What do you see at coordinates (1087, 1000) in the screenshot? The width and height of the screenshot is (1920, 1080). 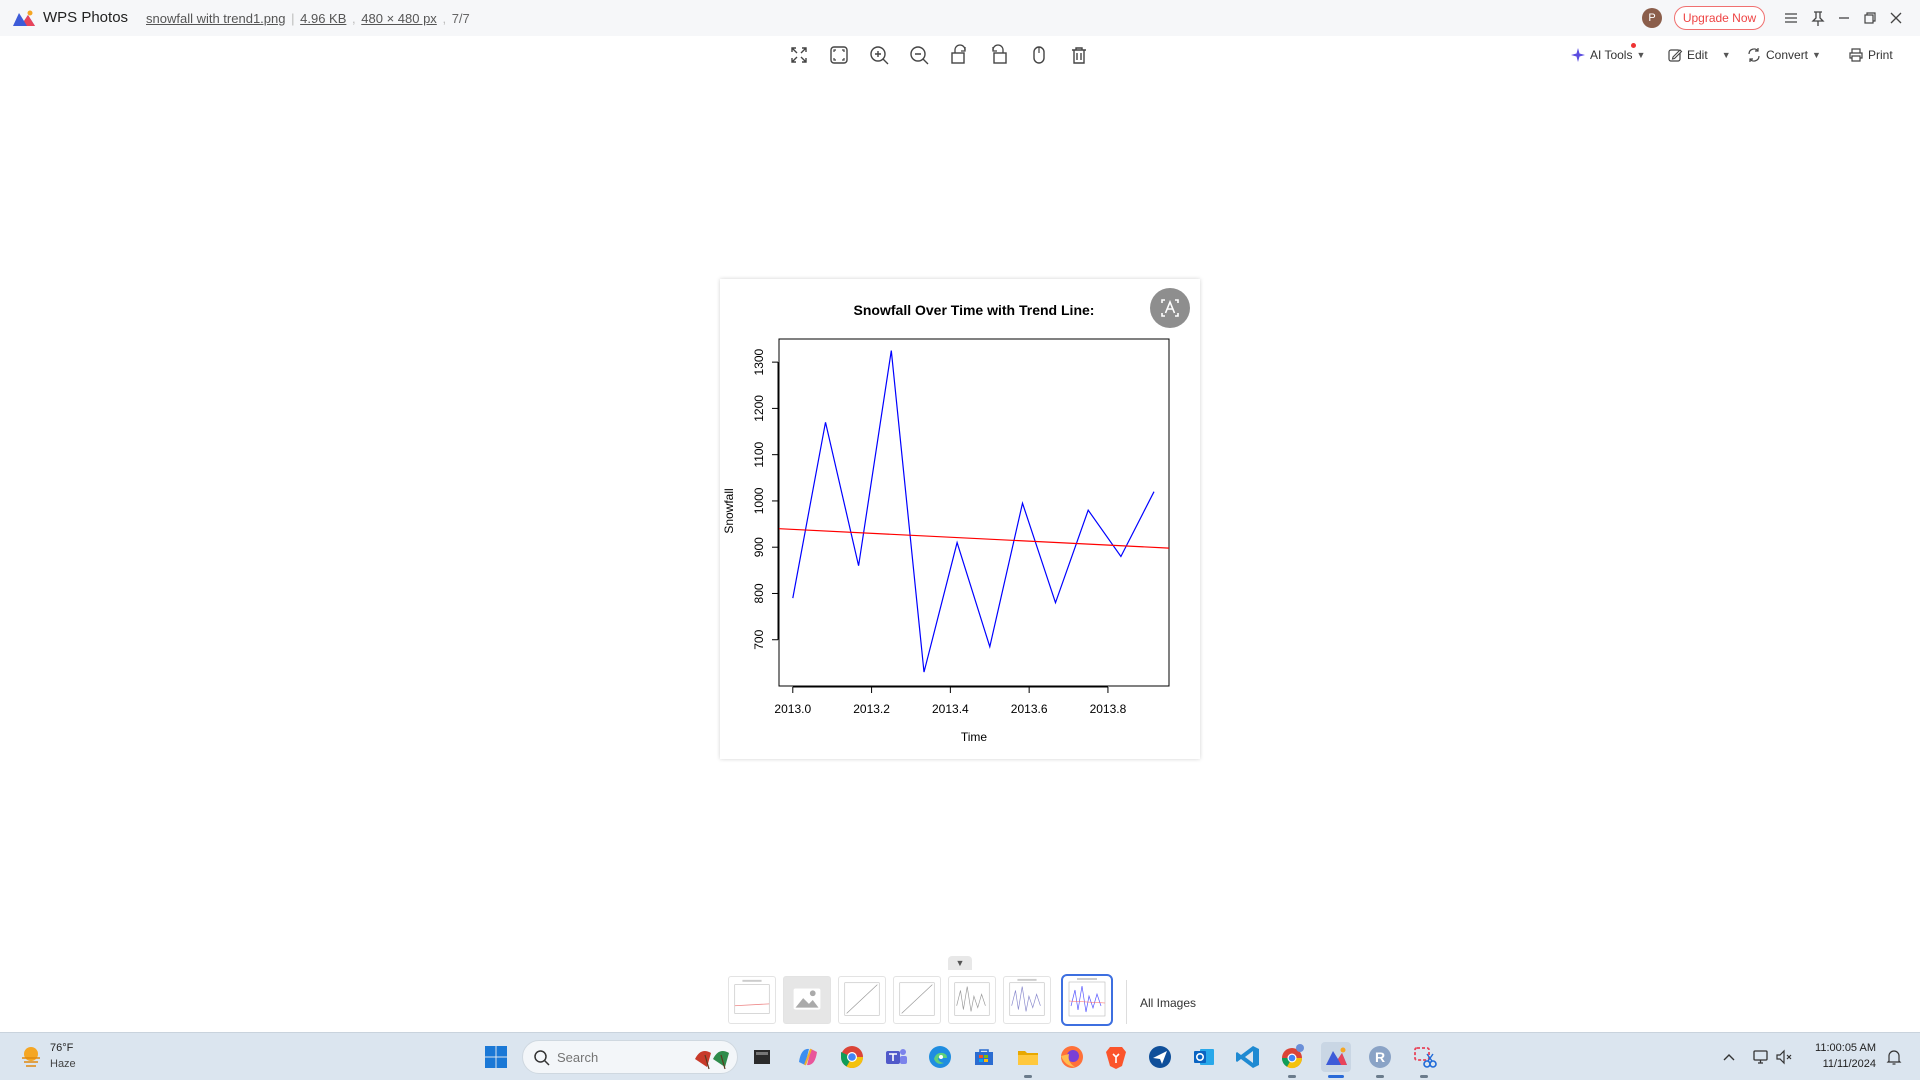 I see `thumbnail-7-active` at bounding box center [1087, 1000].